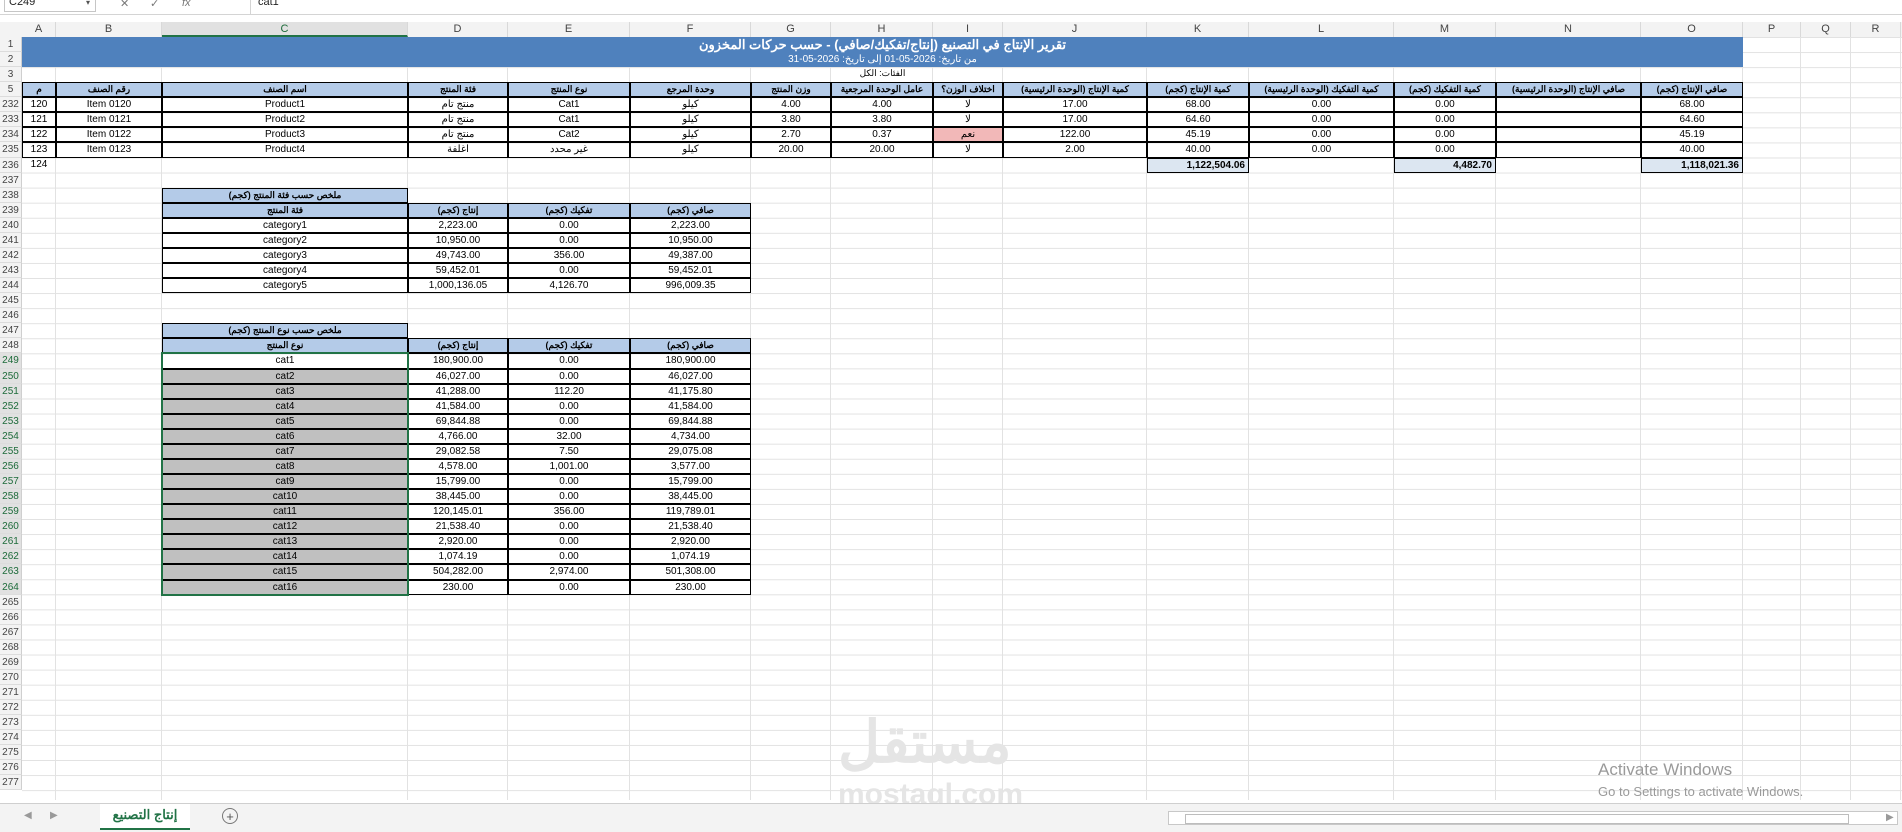 Image resolution: width=1902 pixels, height=832 pixels. Describe the element at coordinates (285, 572) in the screenshot. I see `summary-cell: cat15` at that location.